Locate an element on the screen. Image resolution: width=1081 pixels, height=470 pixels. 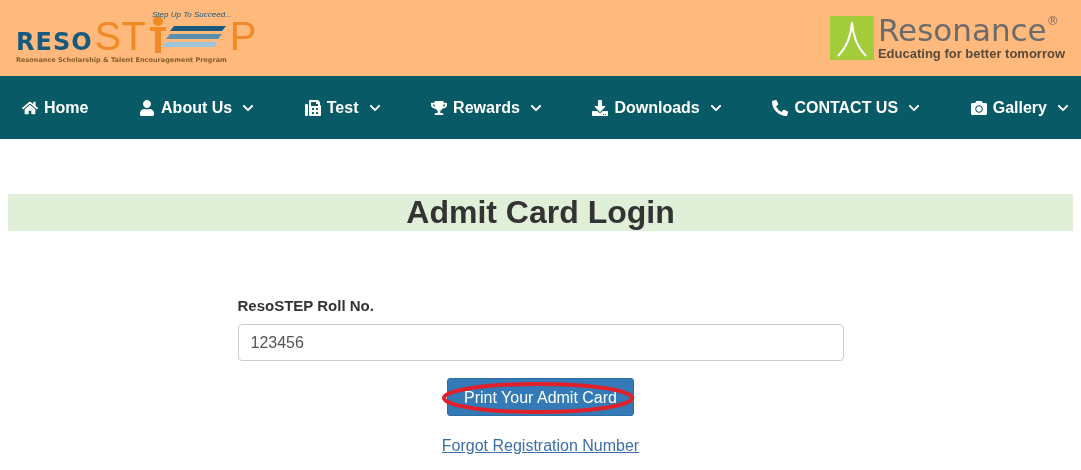
nav-item: Home is located at coordinates (55, 107).